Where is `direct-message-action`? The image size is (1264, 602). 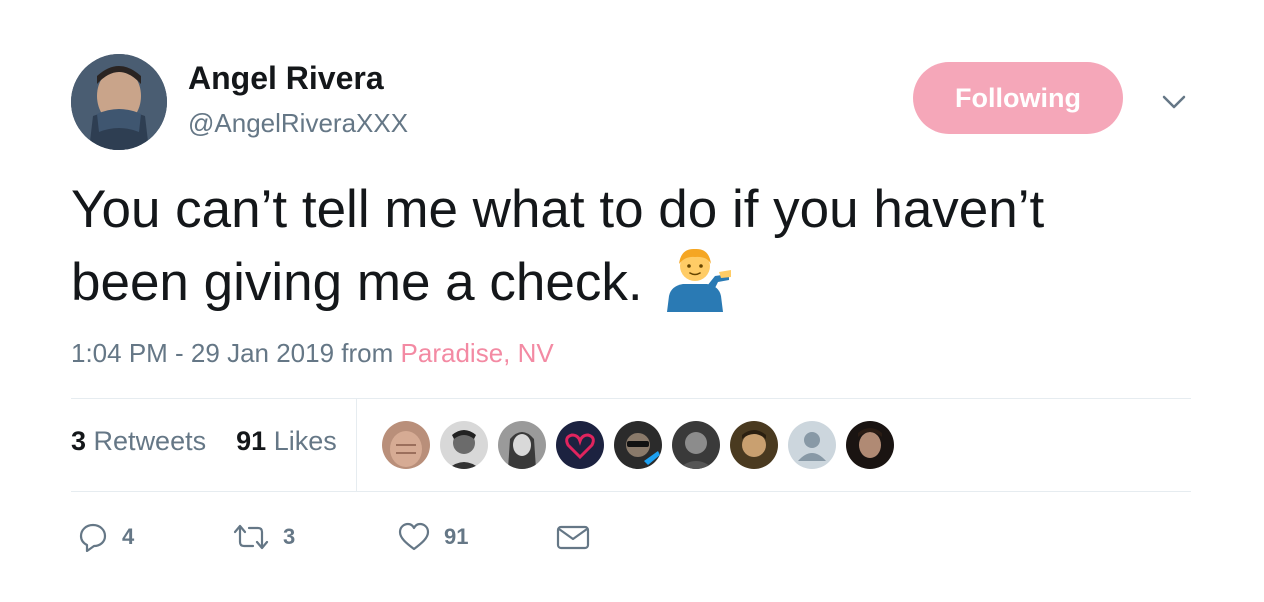
direct-message-action is located at coordinates (573, 537).